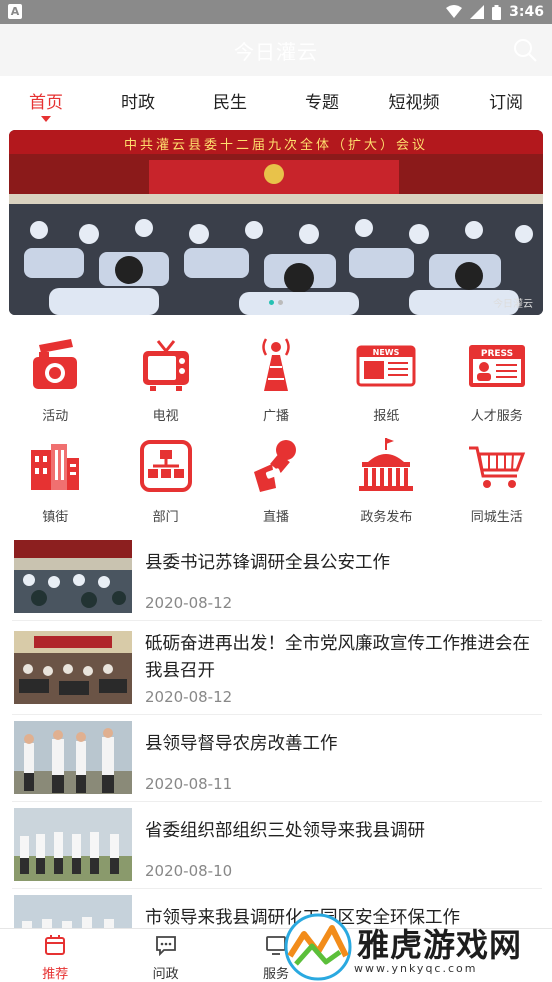  I want to click on svg-text: PRESS, so click(497, 354).